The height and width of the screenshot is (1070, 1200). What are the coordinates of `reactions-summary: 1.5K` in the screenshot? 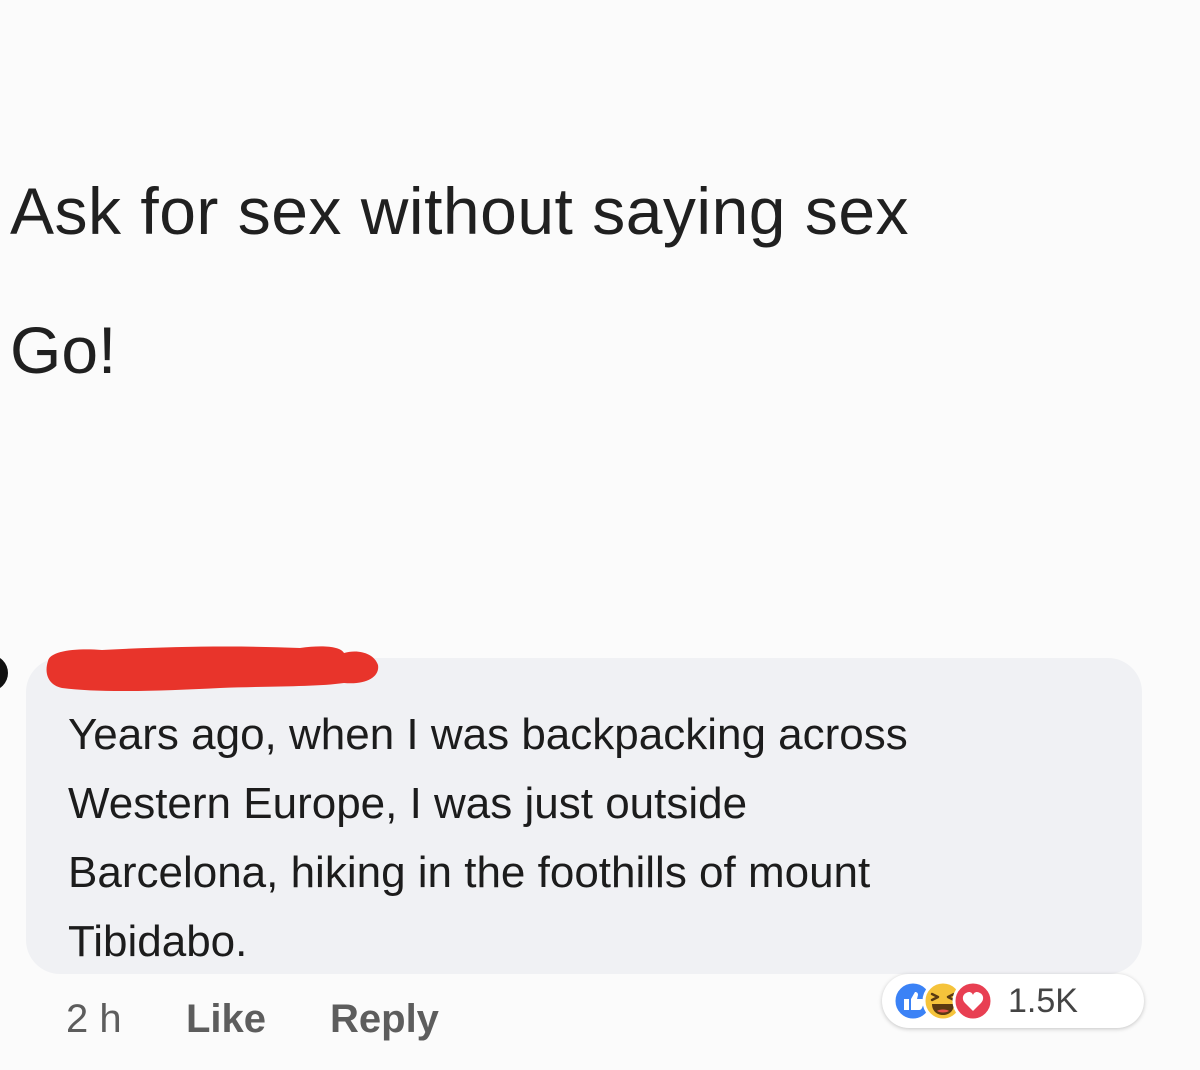 It's located at (1013, 1001).